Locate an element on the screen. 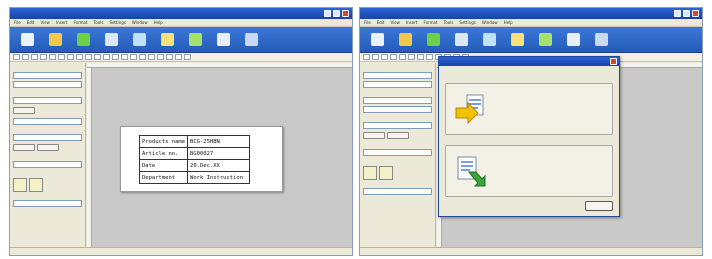  menu-insert: Insert is located at coordinates (411, 22).